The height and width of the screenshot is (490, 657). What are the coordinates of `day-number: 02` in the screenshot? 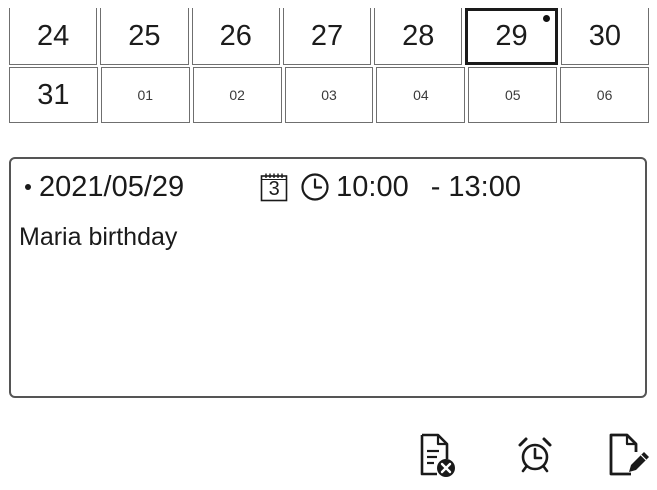 It's located at (237, 95).